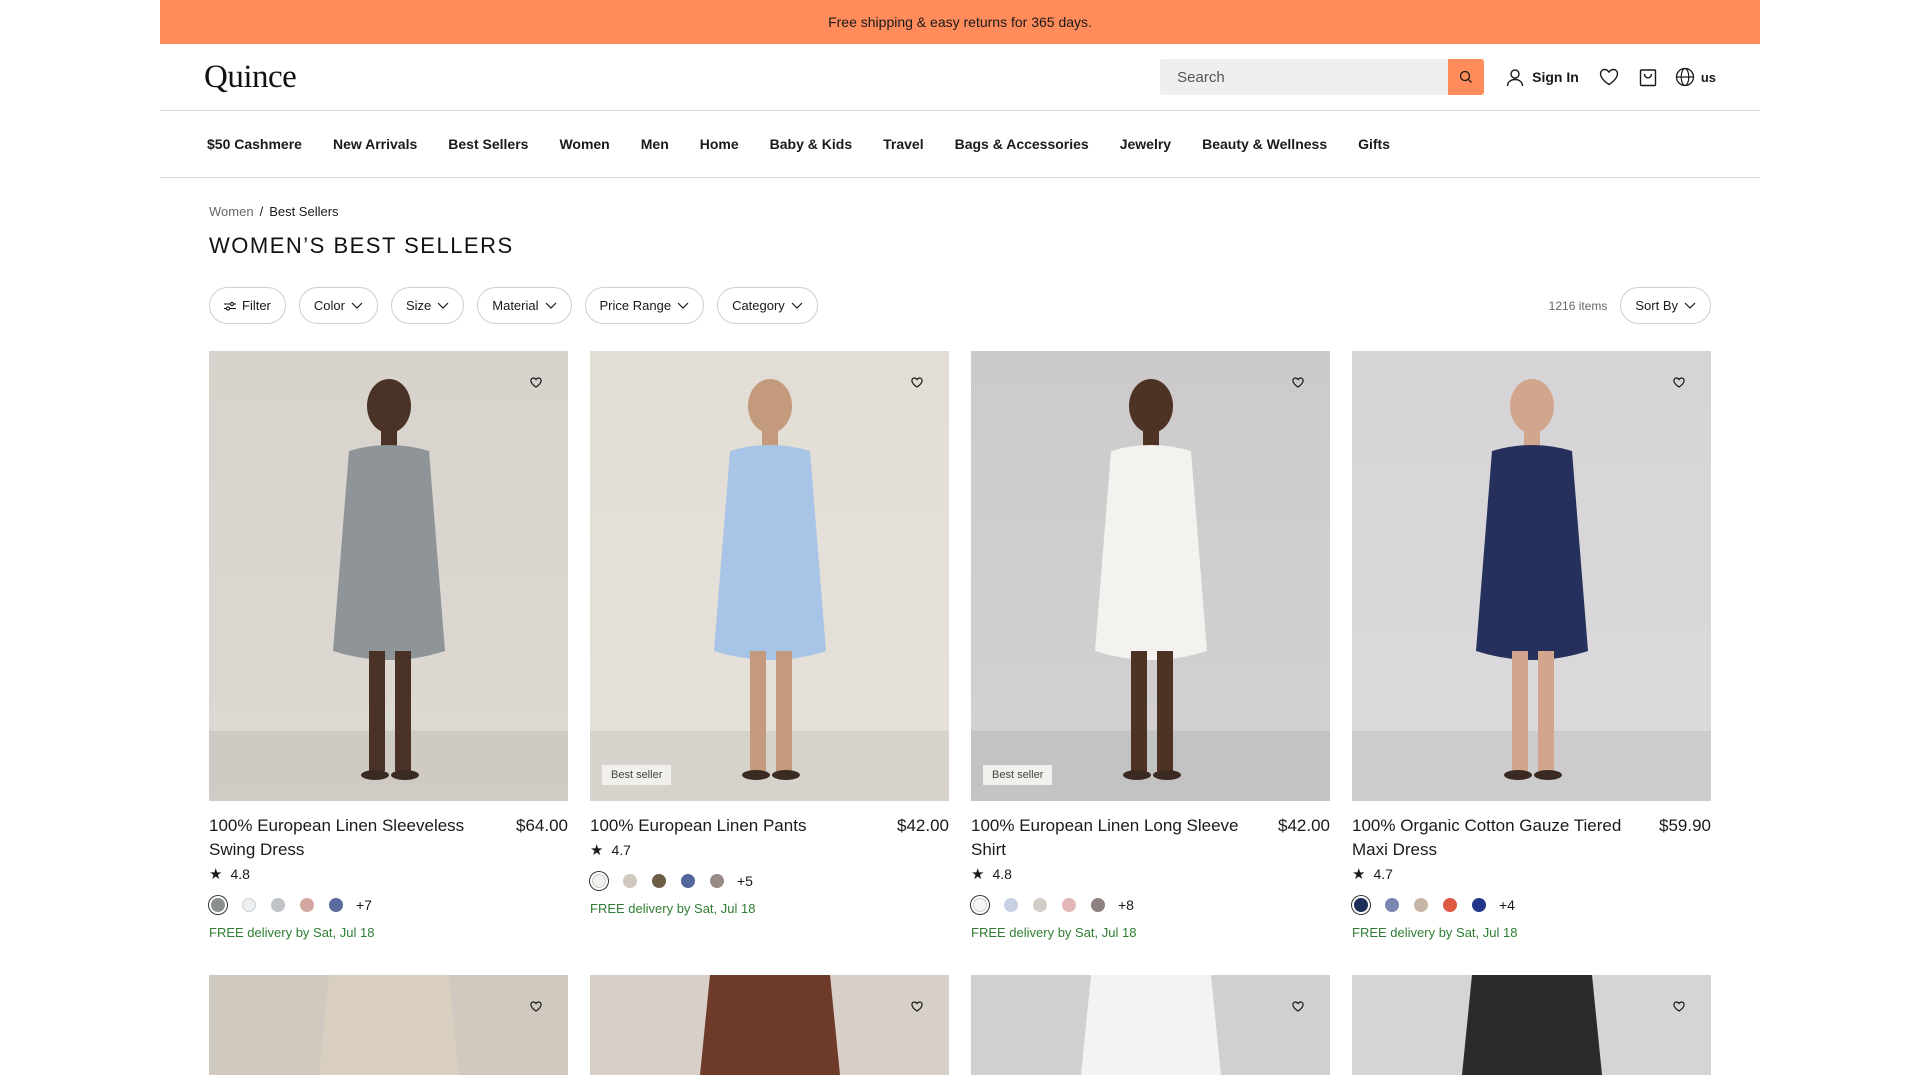 This screenshot has height=1080, width=1920. What do you see at coordinates (1695, 77) in the screenshot?
I see `locale-selector: us` at bounding box center [1695, 77].